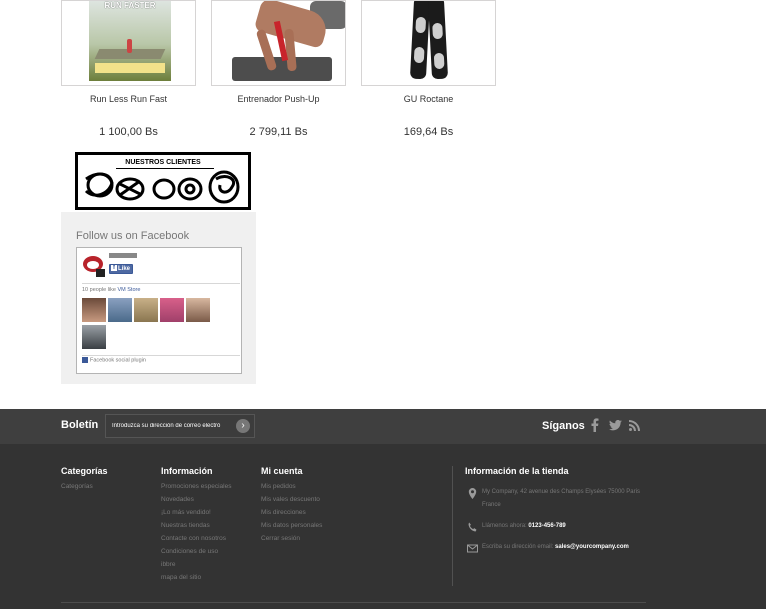 This screenshot has height=609, width=766. Describe the element at coordinates (291, 514) in the screenshot. I see `footer-link: Mis direcciones` at that location.